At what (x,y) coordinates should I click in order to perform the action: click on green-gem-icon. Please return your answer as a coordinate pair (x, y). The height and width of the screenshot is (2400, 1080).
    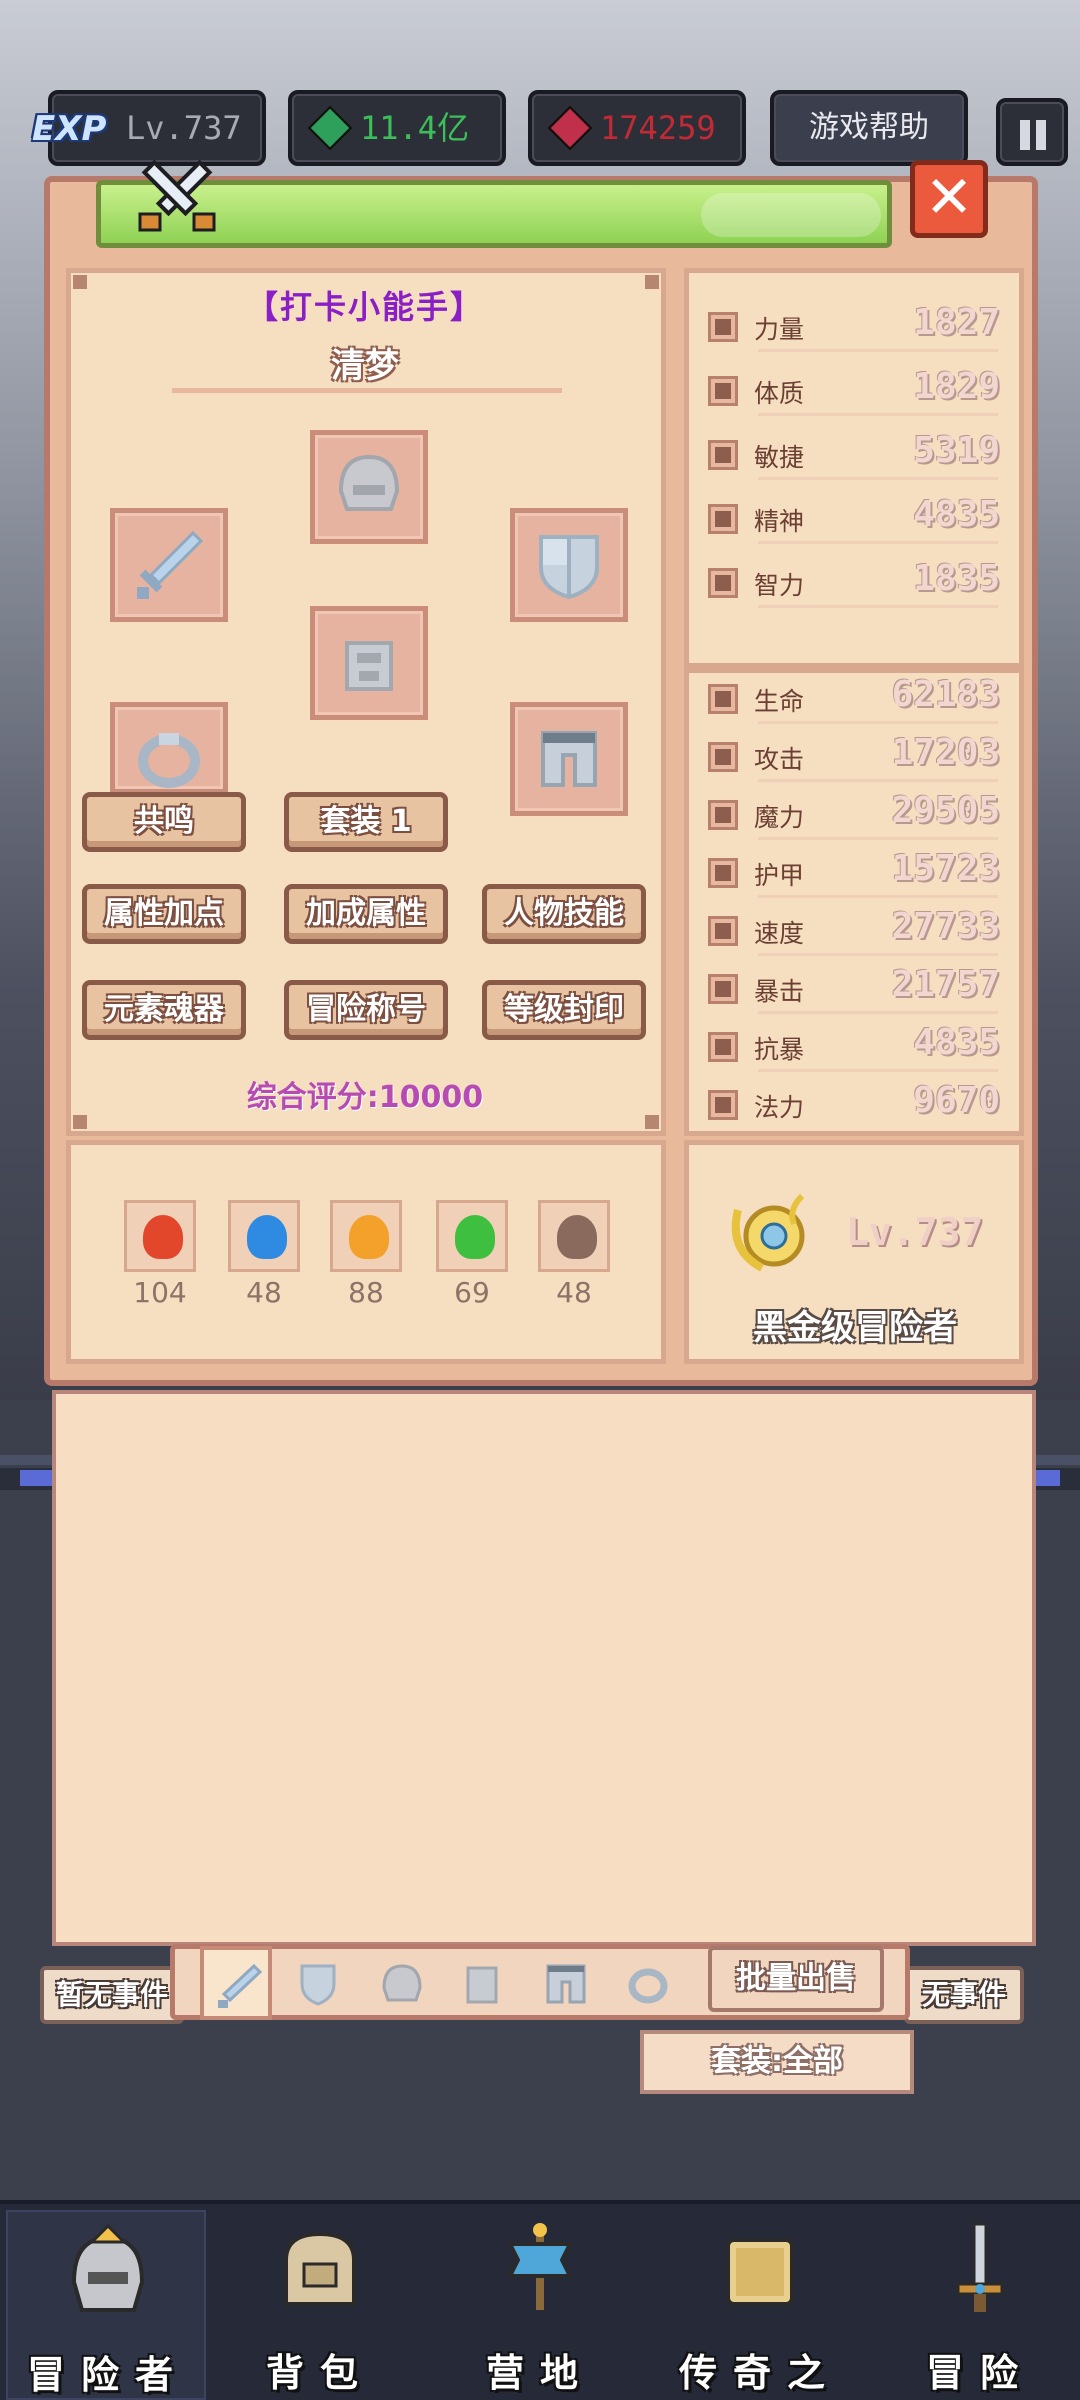
    Looking at the image, I should click on (330, 128).